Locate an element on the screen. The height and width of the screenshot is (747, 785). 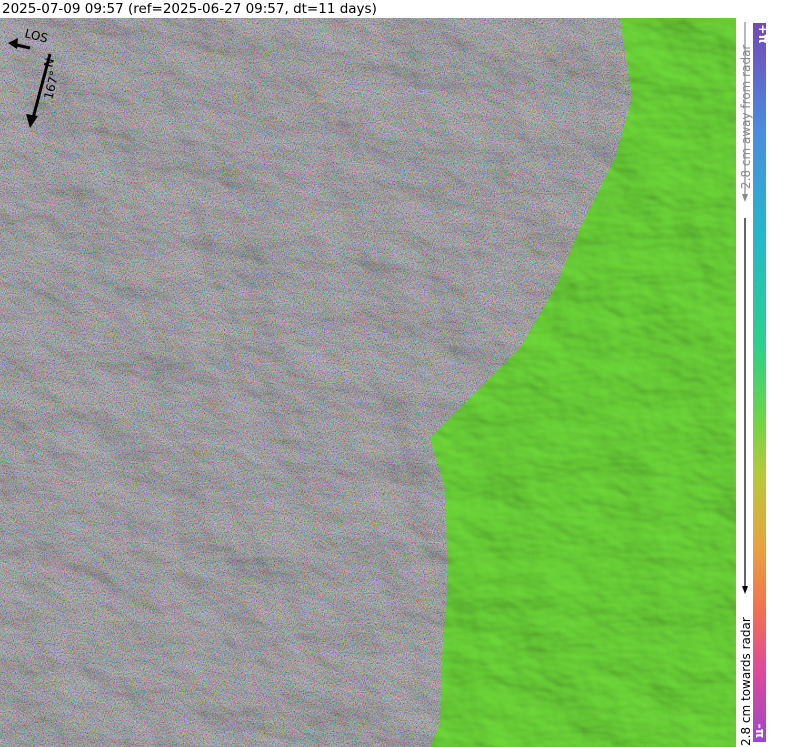
north-label: N is located at coordinates (49, 63).